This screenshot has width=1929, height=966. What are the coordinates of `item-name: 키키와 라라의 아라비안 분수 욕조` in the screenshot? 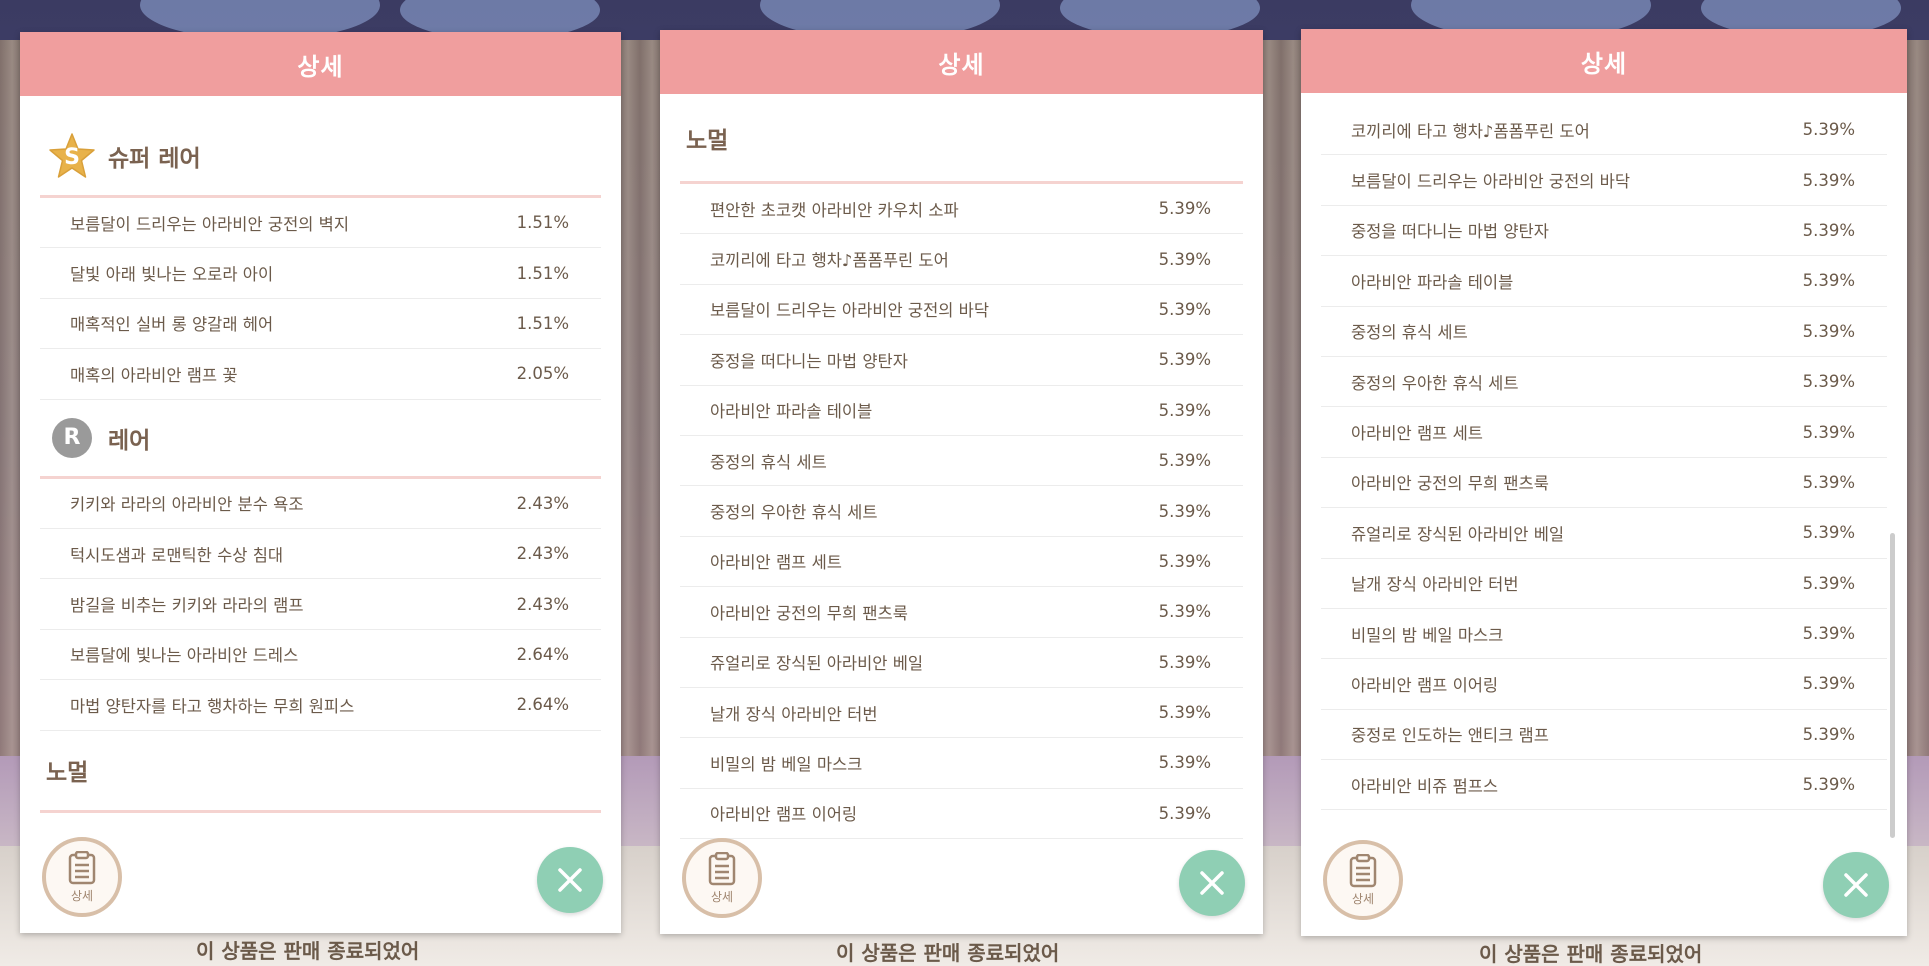 It's located at (187, 505).